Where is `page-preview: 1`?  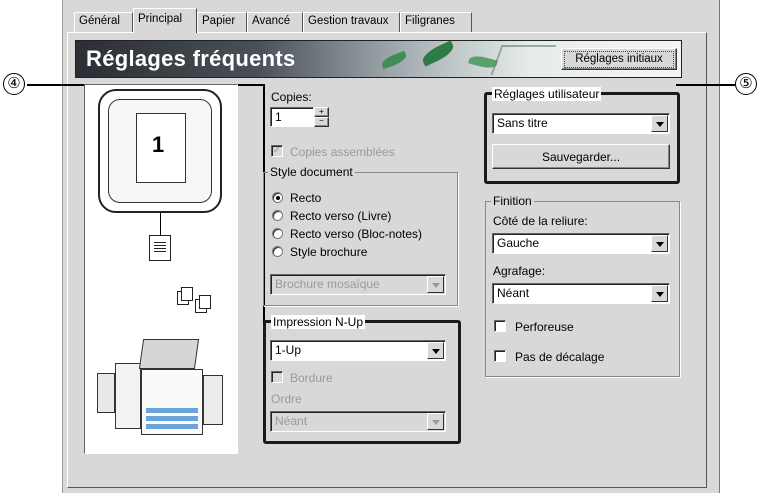 page-preview: 1 is located at coordinates (161, 148).